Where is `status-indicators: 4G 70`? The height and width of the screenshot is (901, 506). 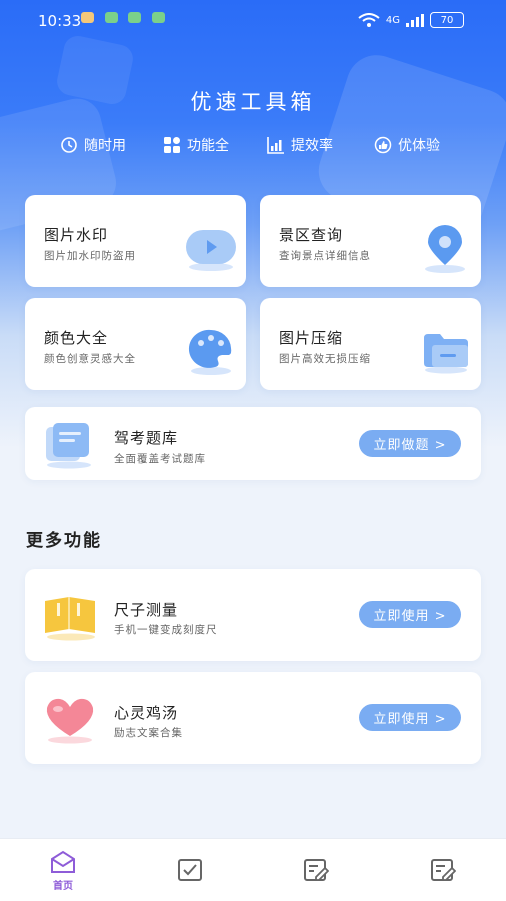
status-indicators: 4G 70 is located at coordinates (411, 20).